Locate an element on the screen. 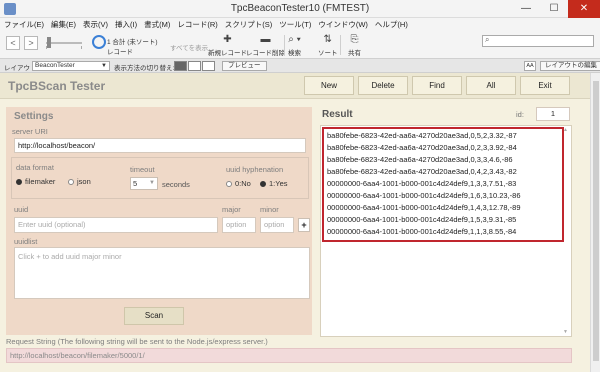  format-json-label: json is located at coordinates (84, 181).